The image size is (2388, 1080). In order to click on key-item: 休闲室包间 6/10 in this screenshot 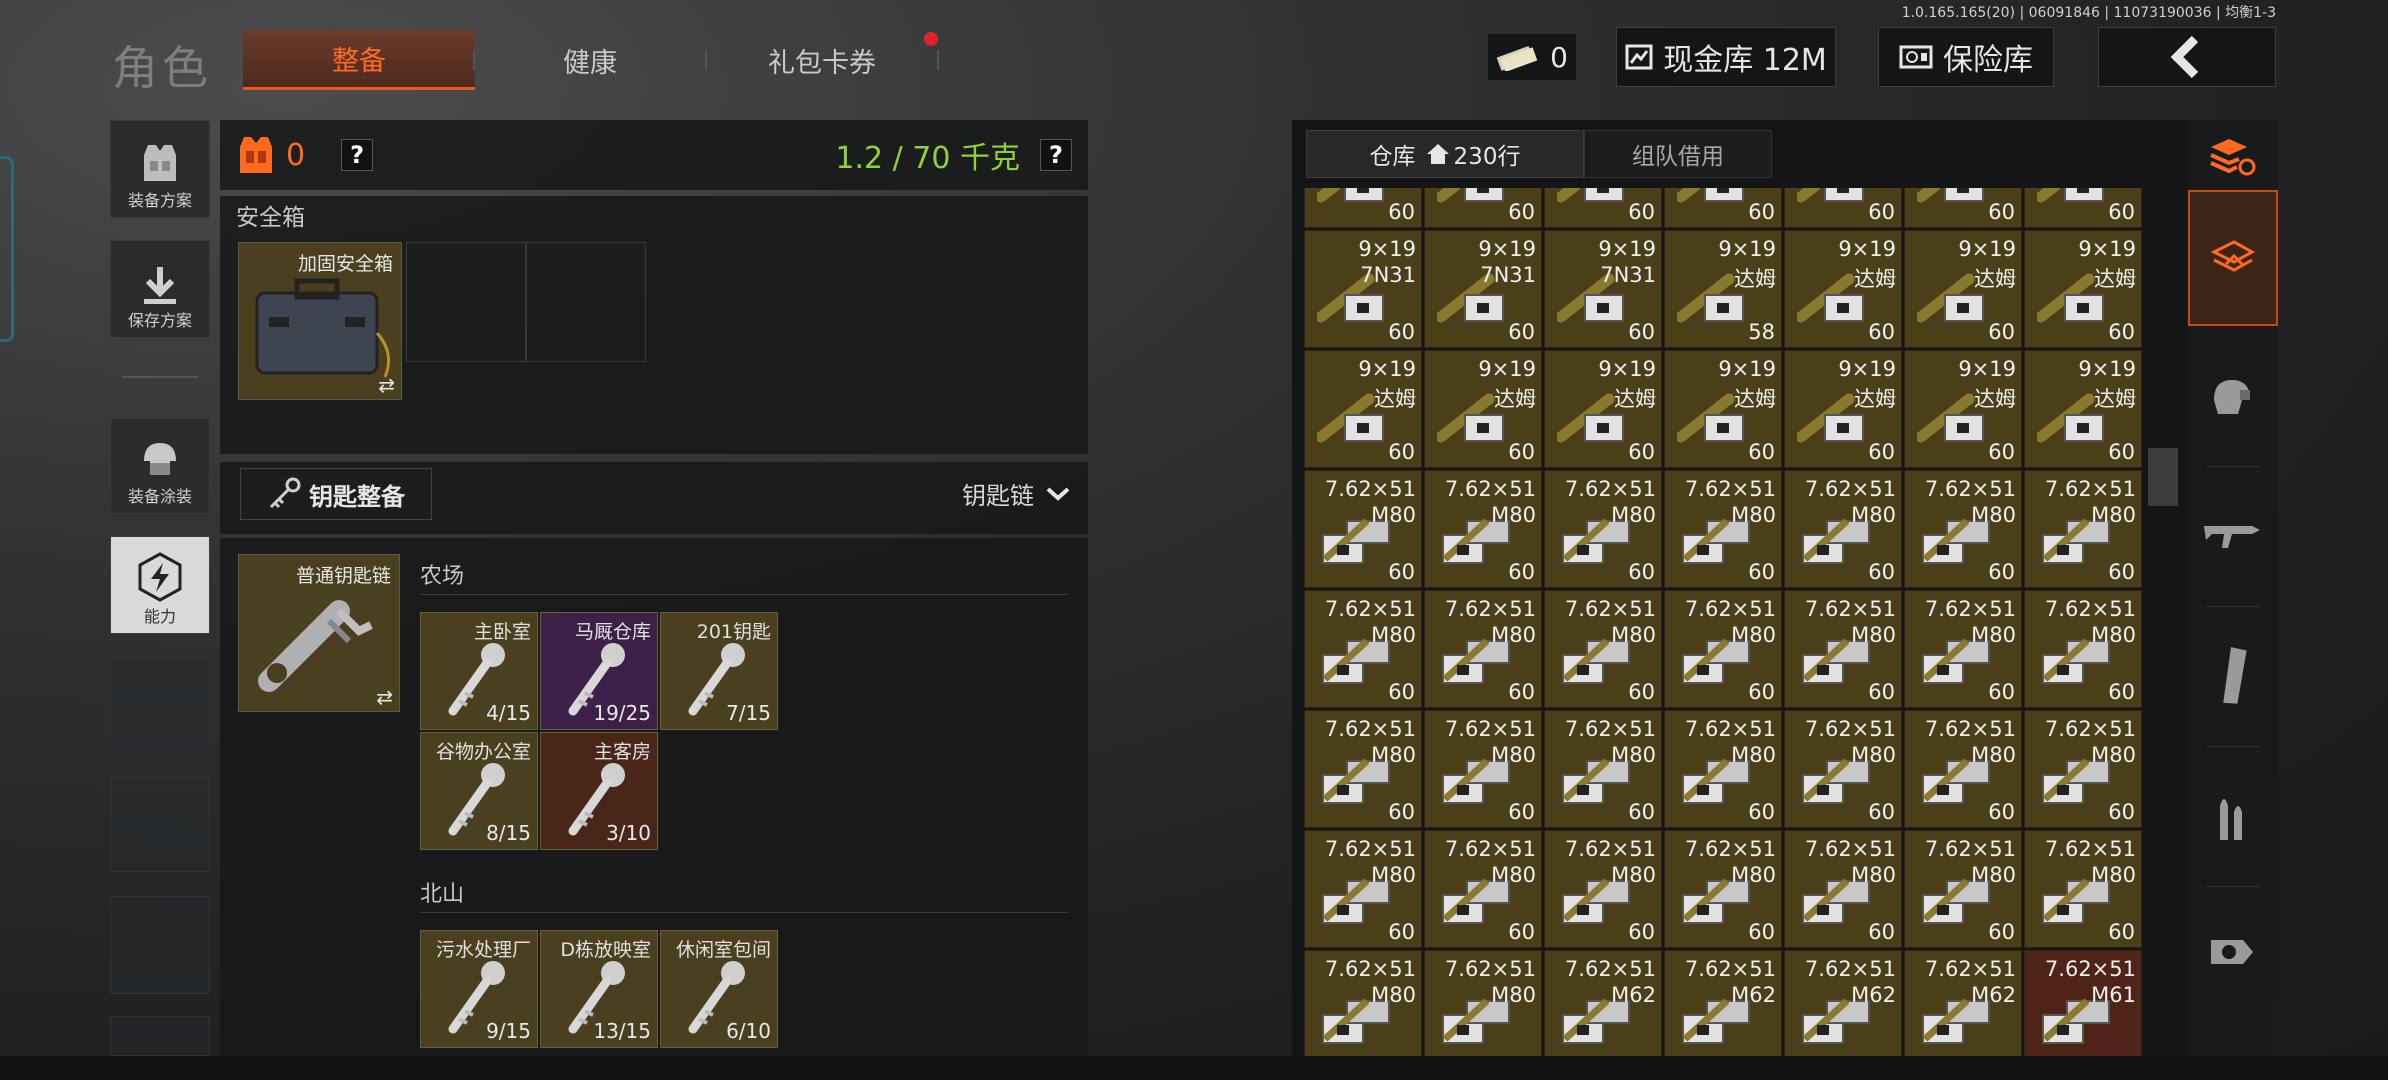, I will do `click(719, 989)`.